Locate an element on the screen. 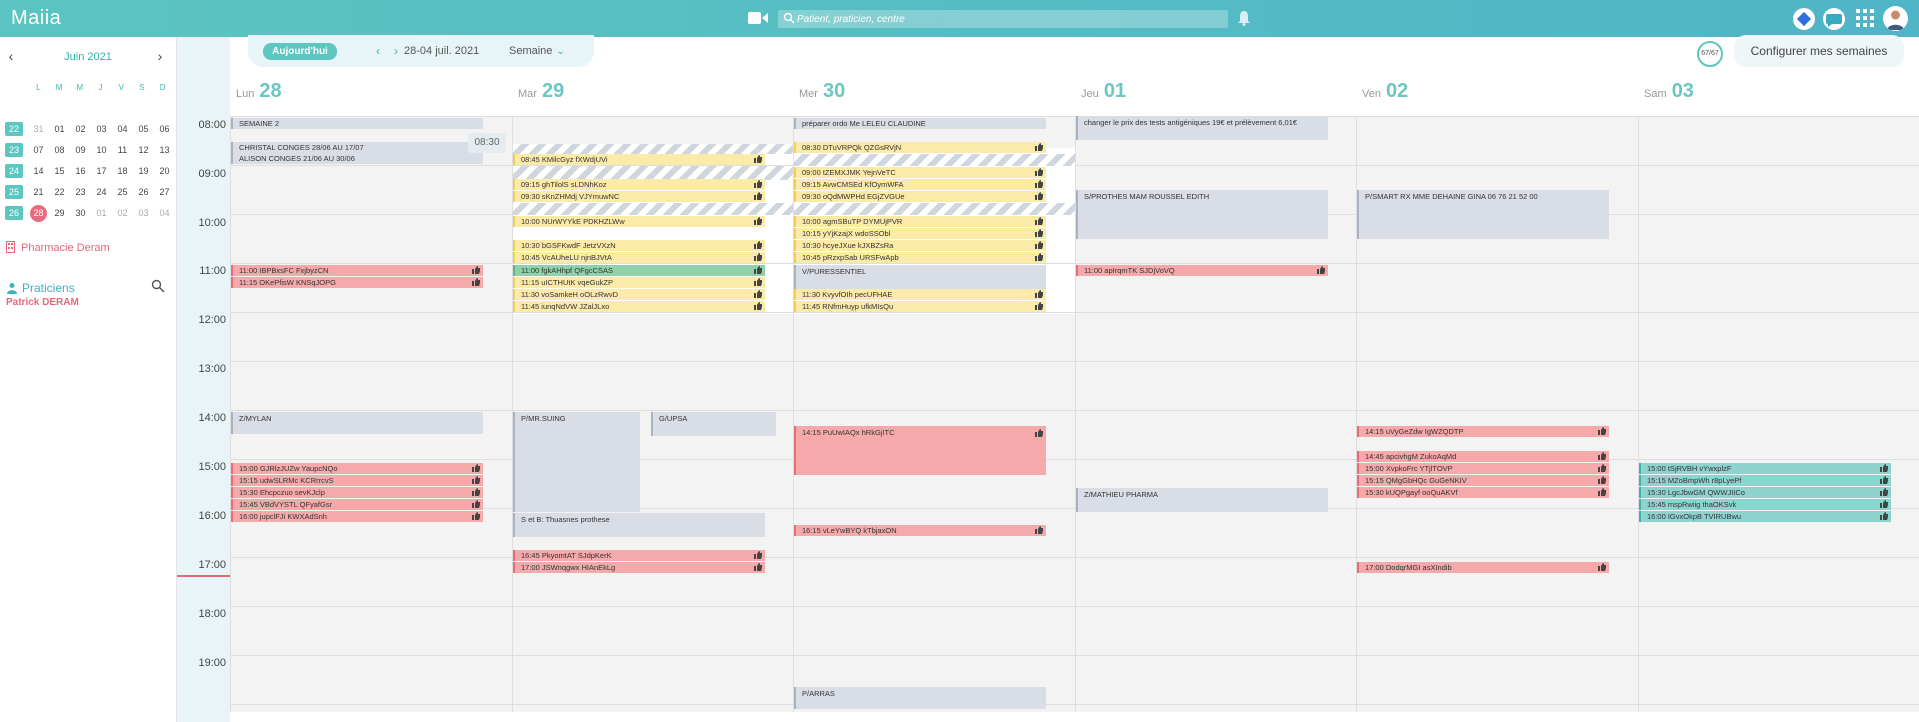 The height and width of the screenshot is (722, 1919). appointment: 11:00 apIrqmTK SJDjVoVQ is located at coordinates (1202, 270).